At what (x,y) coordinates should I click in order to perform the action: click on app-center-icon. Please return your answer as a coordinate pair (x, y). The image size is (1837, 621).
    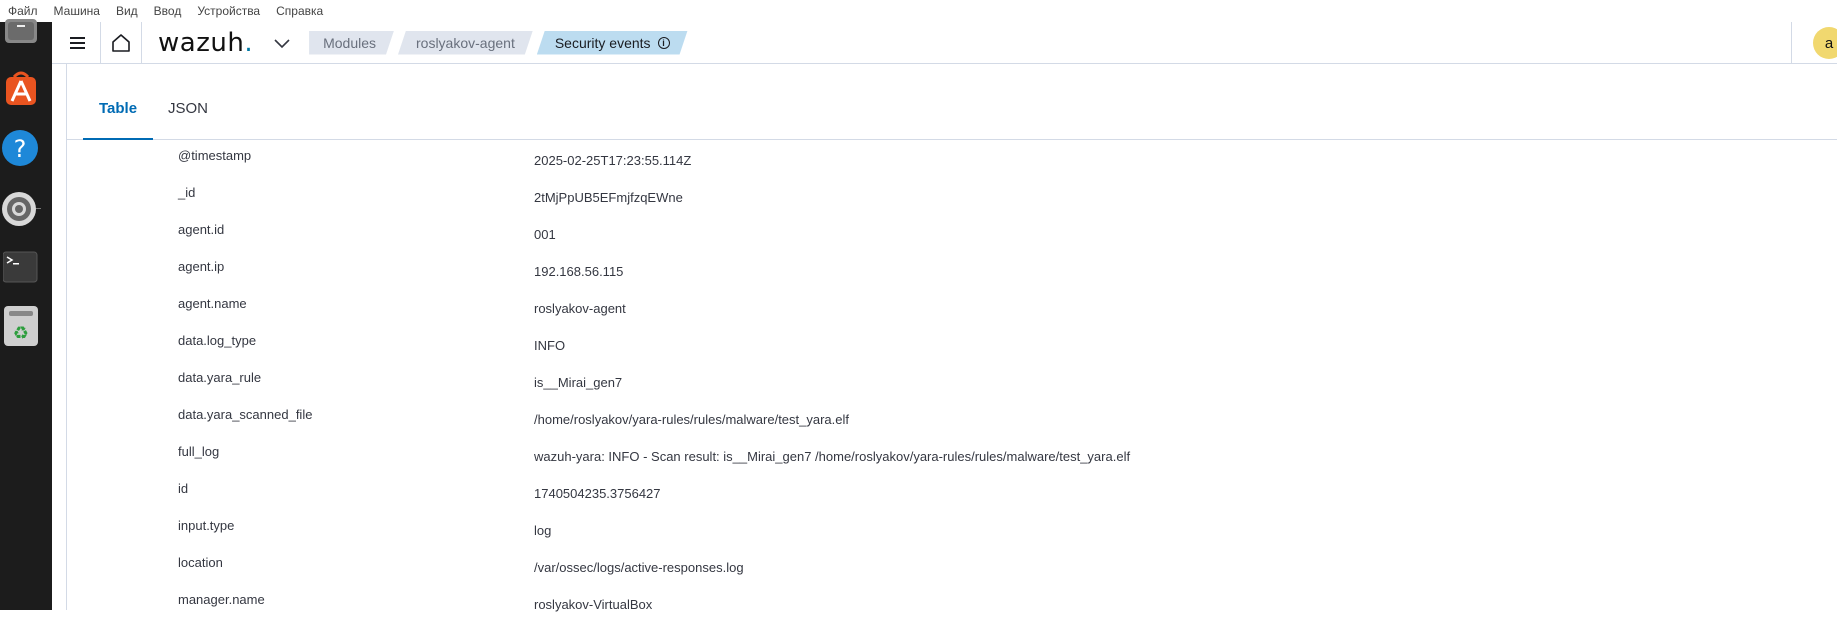
    Looking at the image, I should click on (21, 89).